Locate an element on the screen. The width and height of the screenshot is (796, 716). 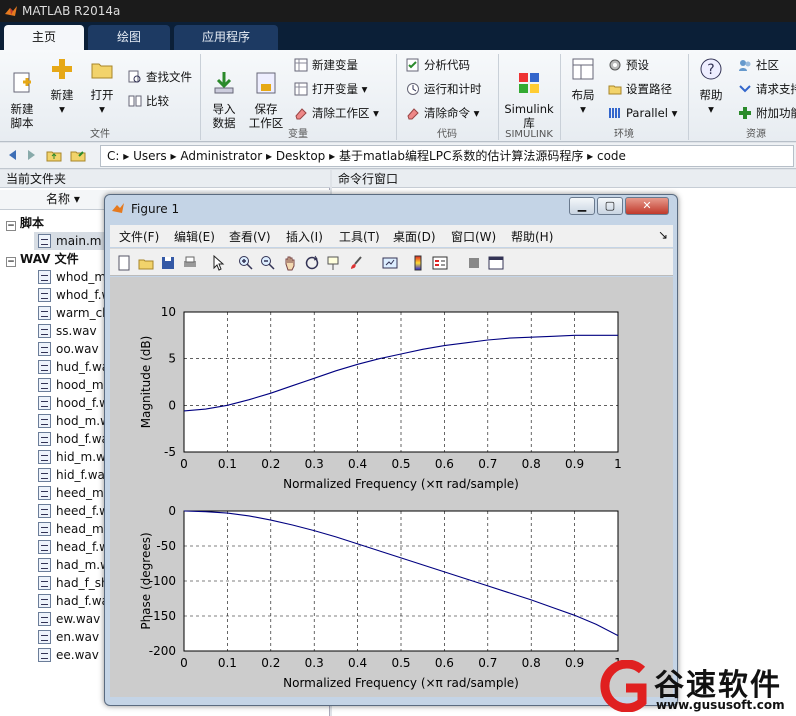
parallel-button: Parallel ▾ is located at coordinates (642, 113).